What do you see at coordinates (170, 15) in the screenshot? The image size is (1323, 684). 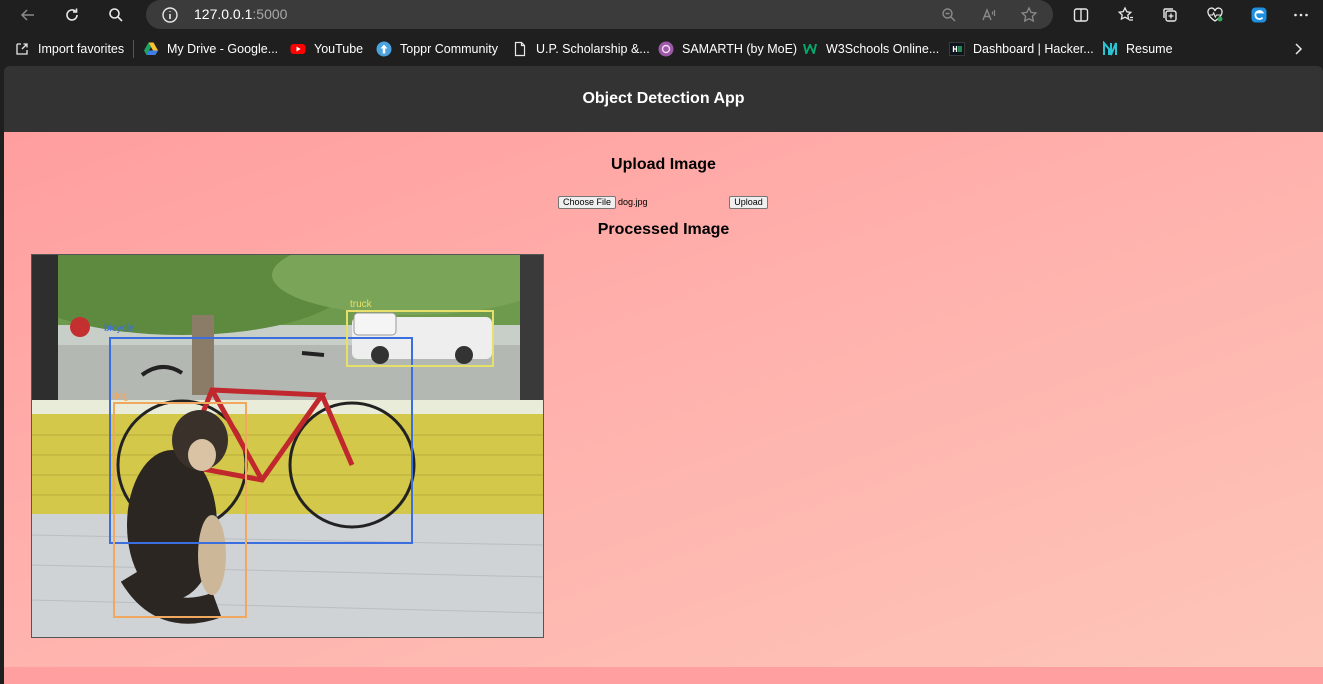 I see `site-info-icon` at bounding box center [170, 15].